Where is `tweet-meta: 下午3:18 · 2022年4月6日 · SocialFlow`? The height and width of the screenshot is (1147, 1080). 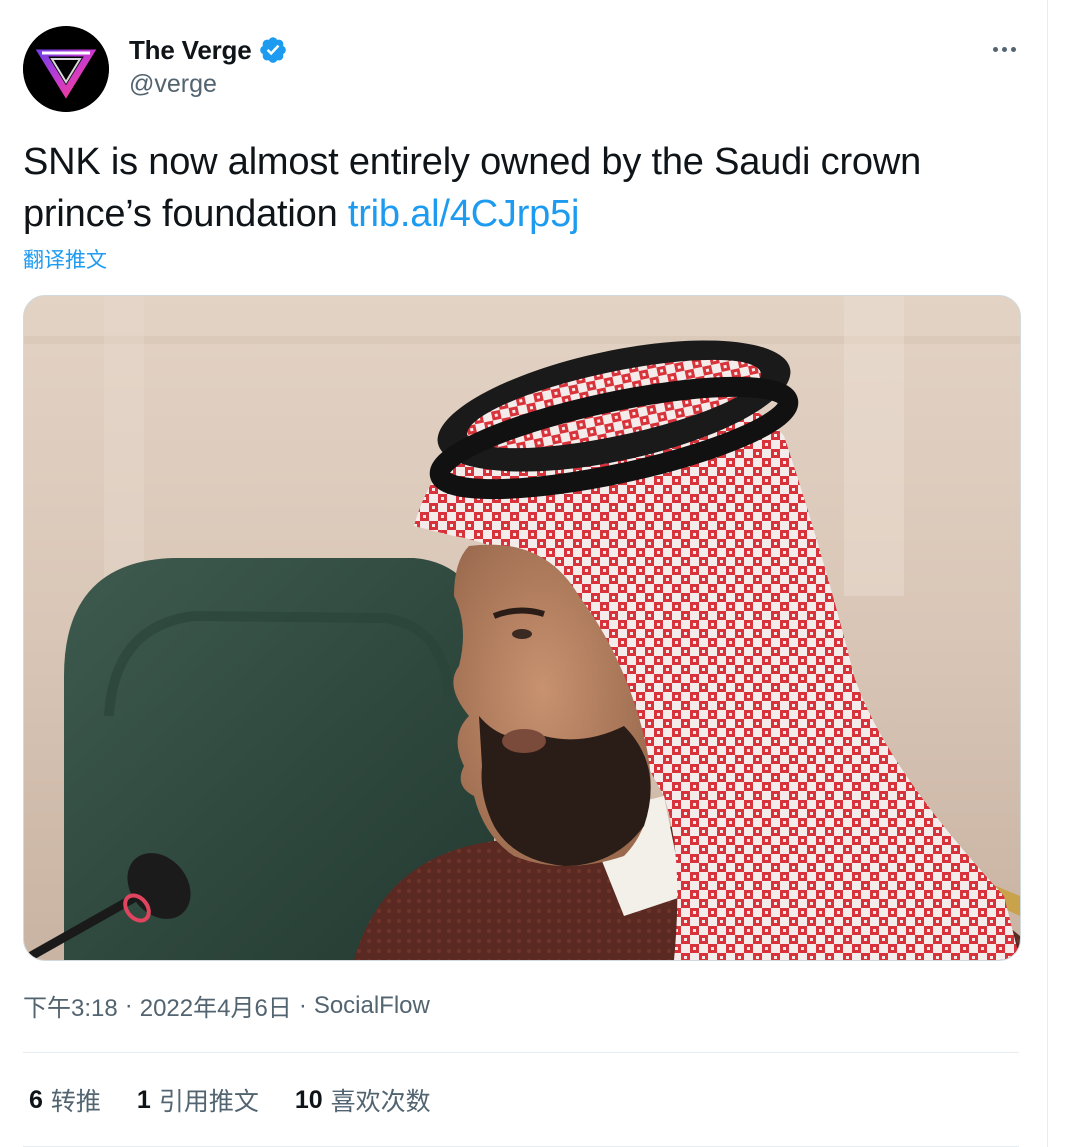
tweet-meta: 下午3:18 · 2022年4月6日 · SocialFlow is located at coordinates (226, 1005).